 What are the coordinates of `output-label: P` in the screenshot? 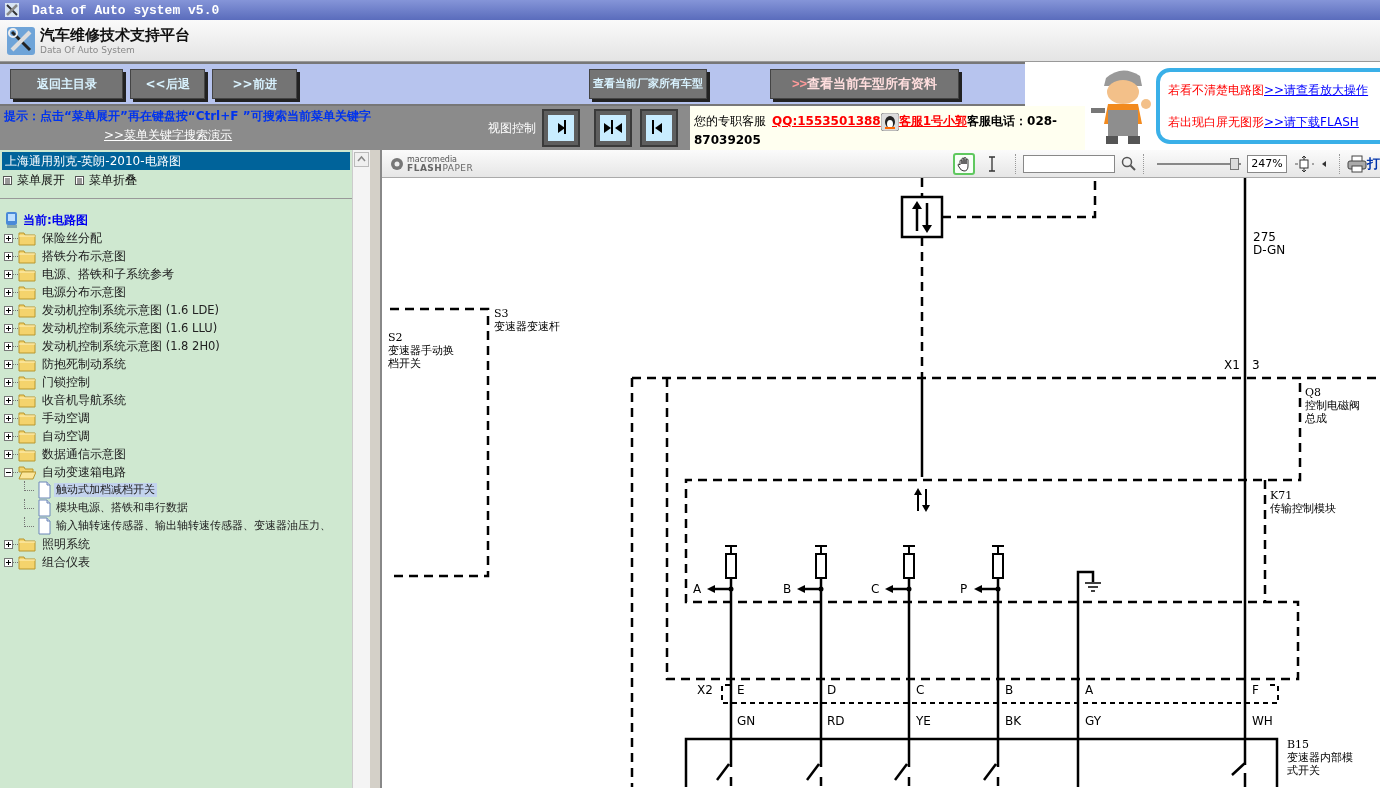 It's located at (964, 589).